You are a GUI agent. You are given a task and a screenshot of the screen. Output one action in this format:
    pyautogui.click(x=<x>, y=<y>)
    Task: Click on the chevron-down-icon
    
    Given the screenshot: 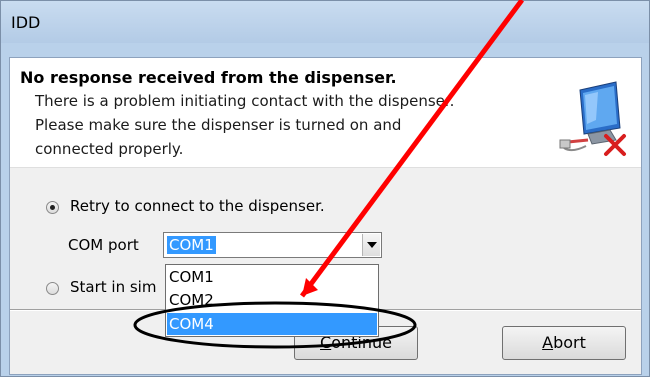 What is the action you would take?
    pyautogui.click(x=372, y=245)
    